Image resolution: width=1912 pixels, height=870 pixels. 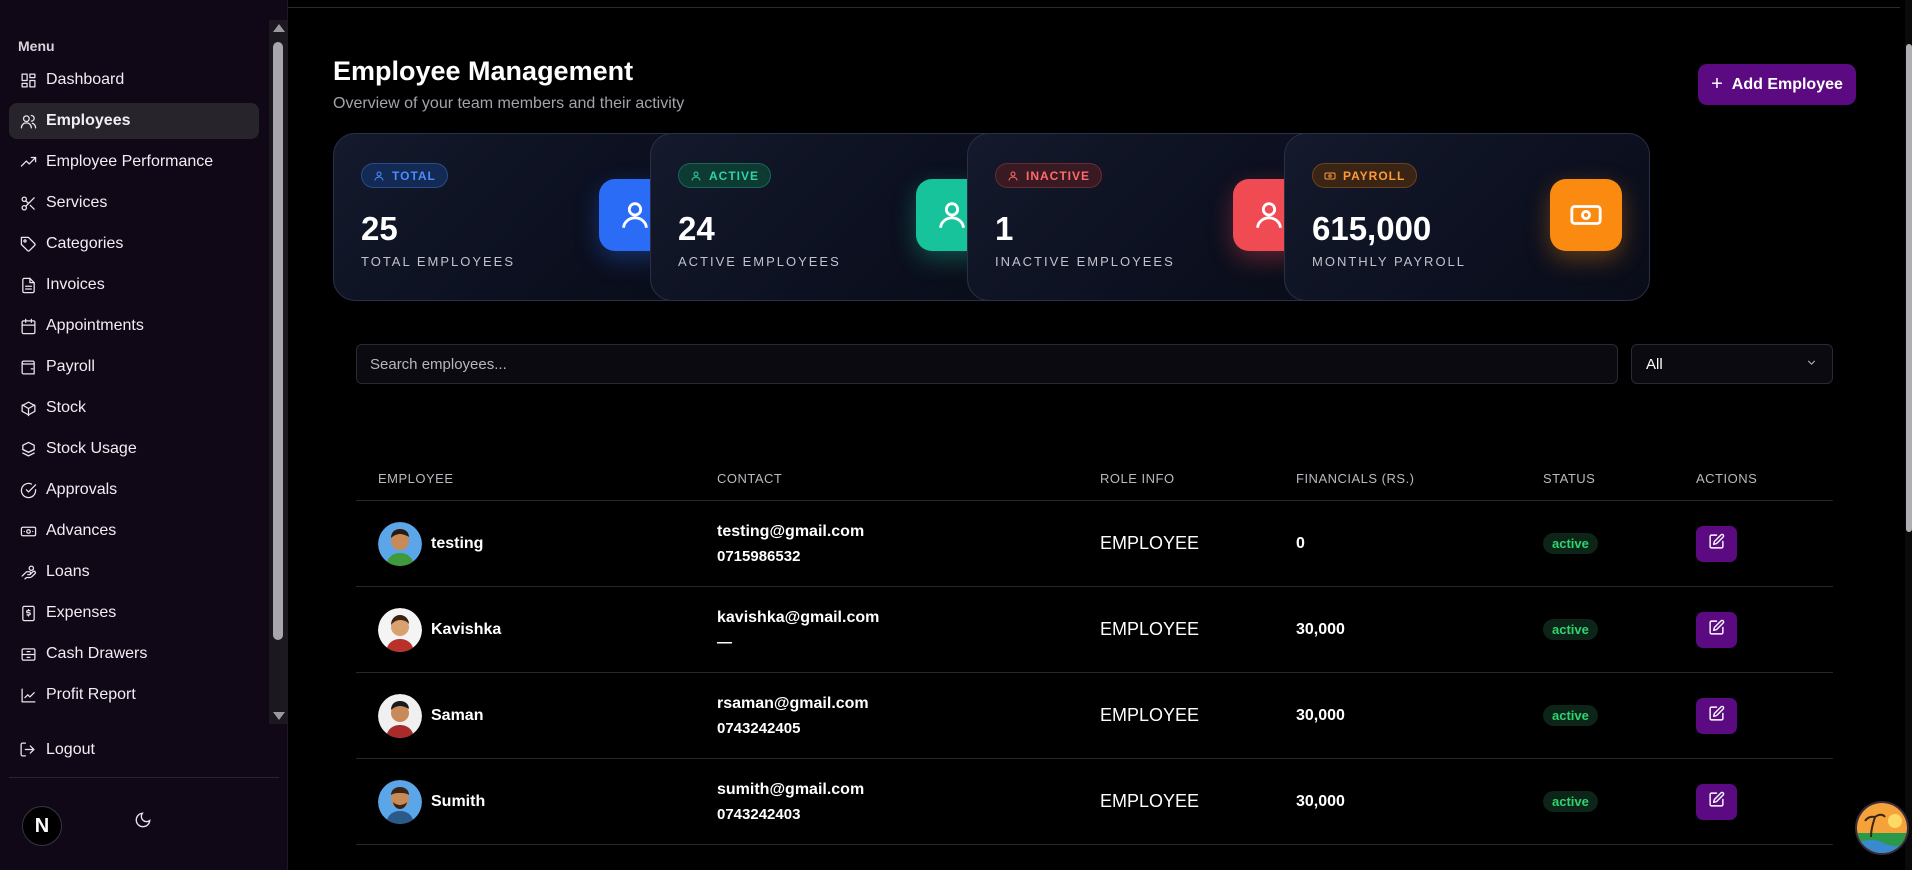 I want to click on stat-pill-inactive: INACTIVE, so click(x=1049, y=175).